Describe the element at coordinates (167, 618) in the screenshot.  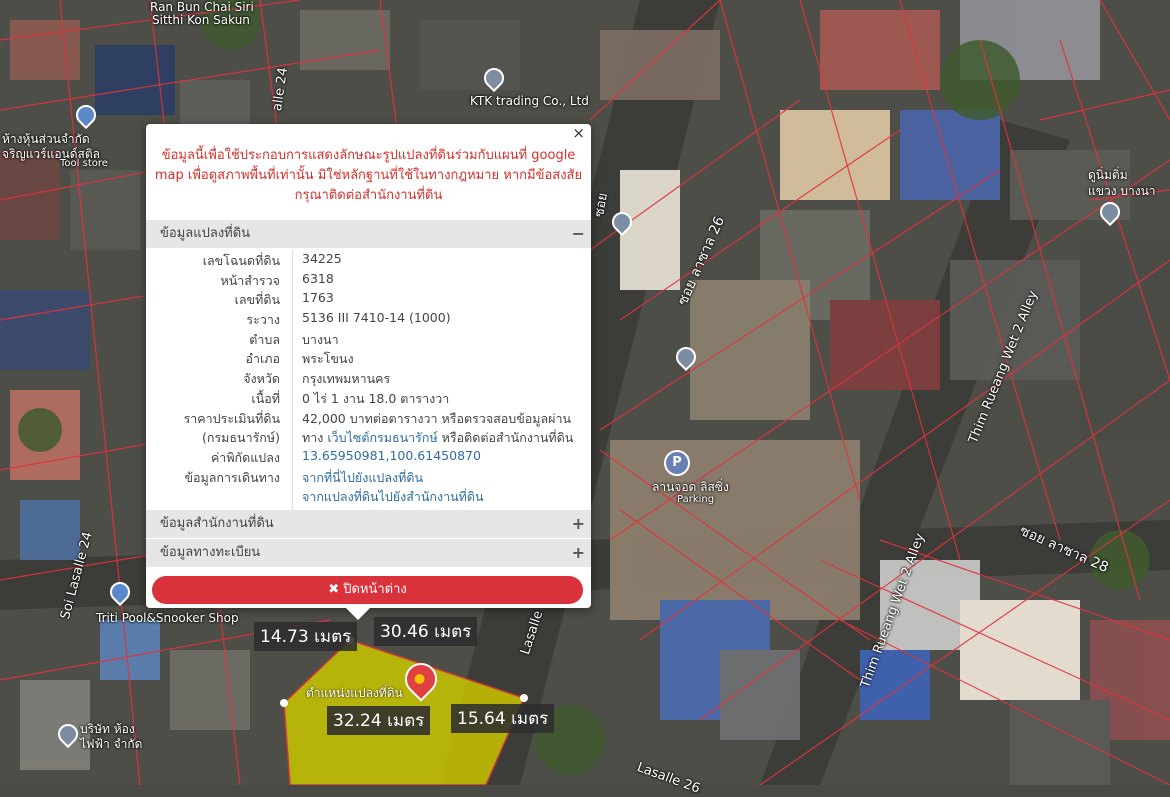
I see `map-label-triti: Triti Pool&Snooker Shop` at that location.